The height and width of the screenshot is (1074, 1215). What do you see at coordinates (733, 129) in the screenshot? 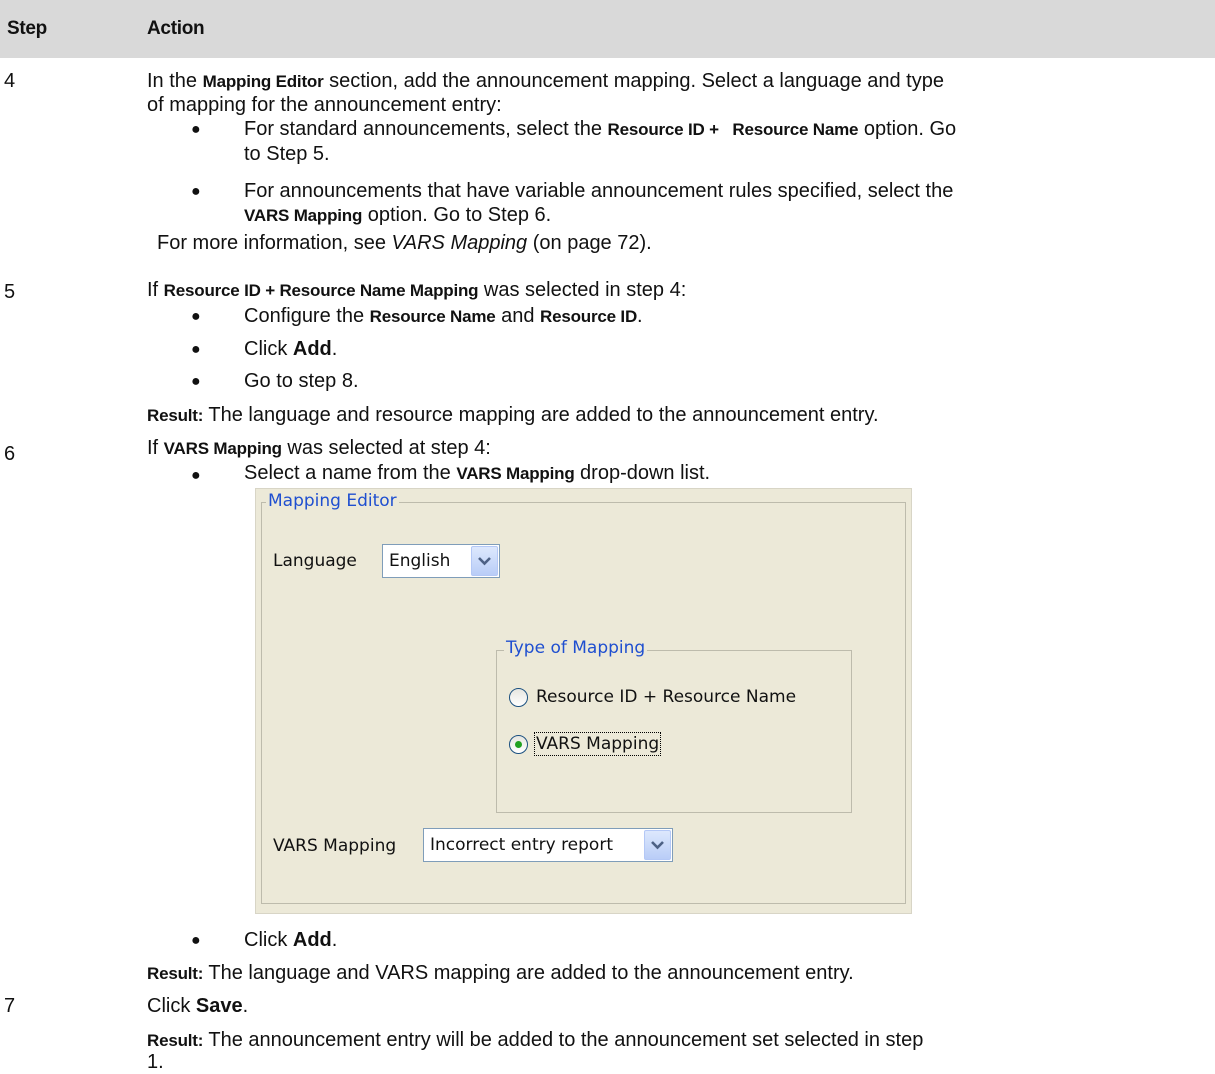
I see `bold-text: Resource ID + Resource Name` at bounding box center [733, 129].